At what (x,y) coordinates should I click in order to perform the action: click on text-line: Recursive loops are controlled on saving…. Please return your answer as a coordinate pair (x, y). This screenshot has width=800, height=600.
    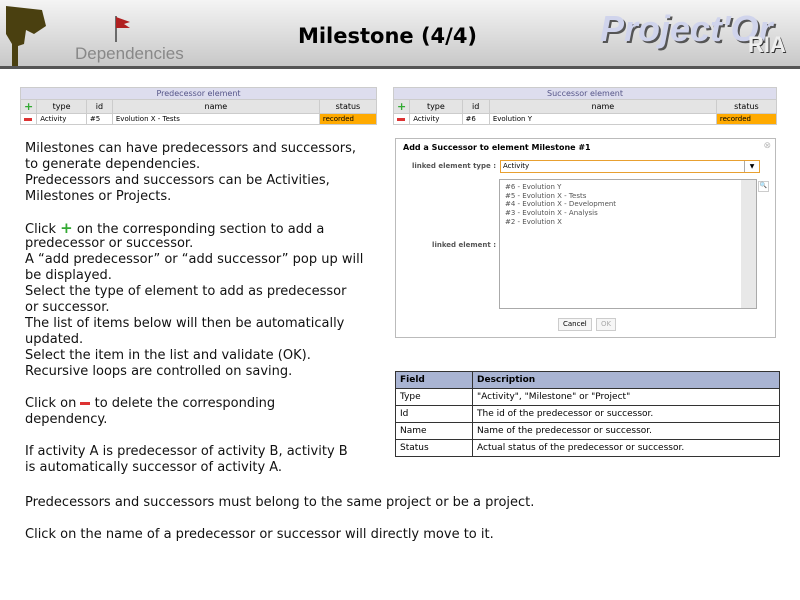
    Looking at the image, I should click on (159, 371).